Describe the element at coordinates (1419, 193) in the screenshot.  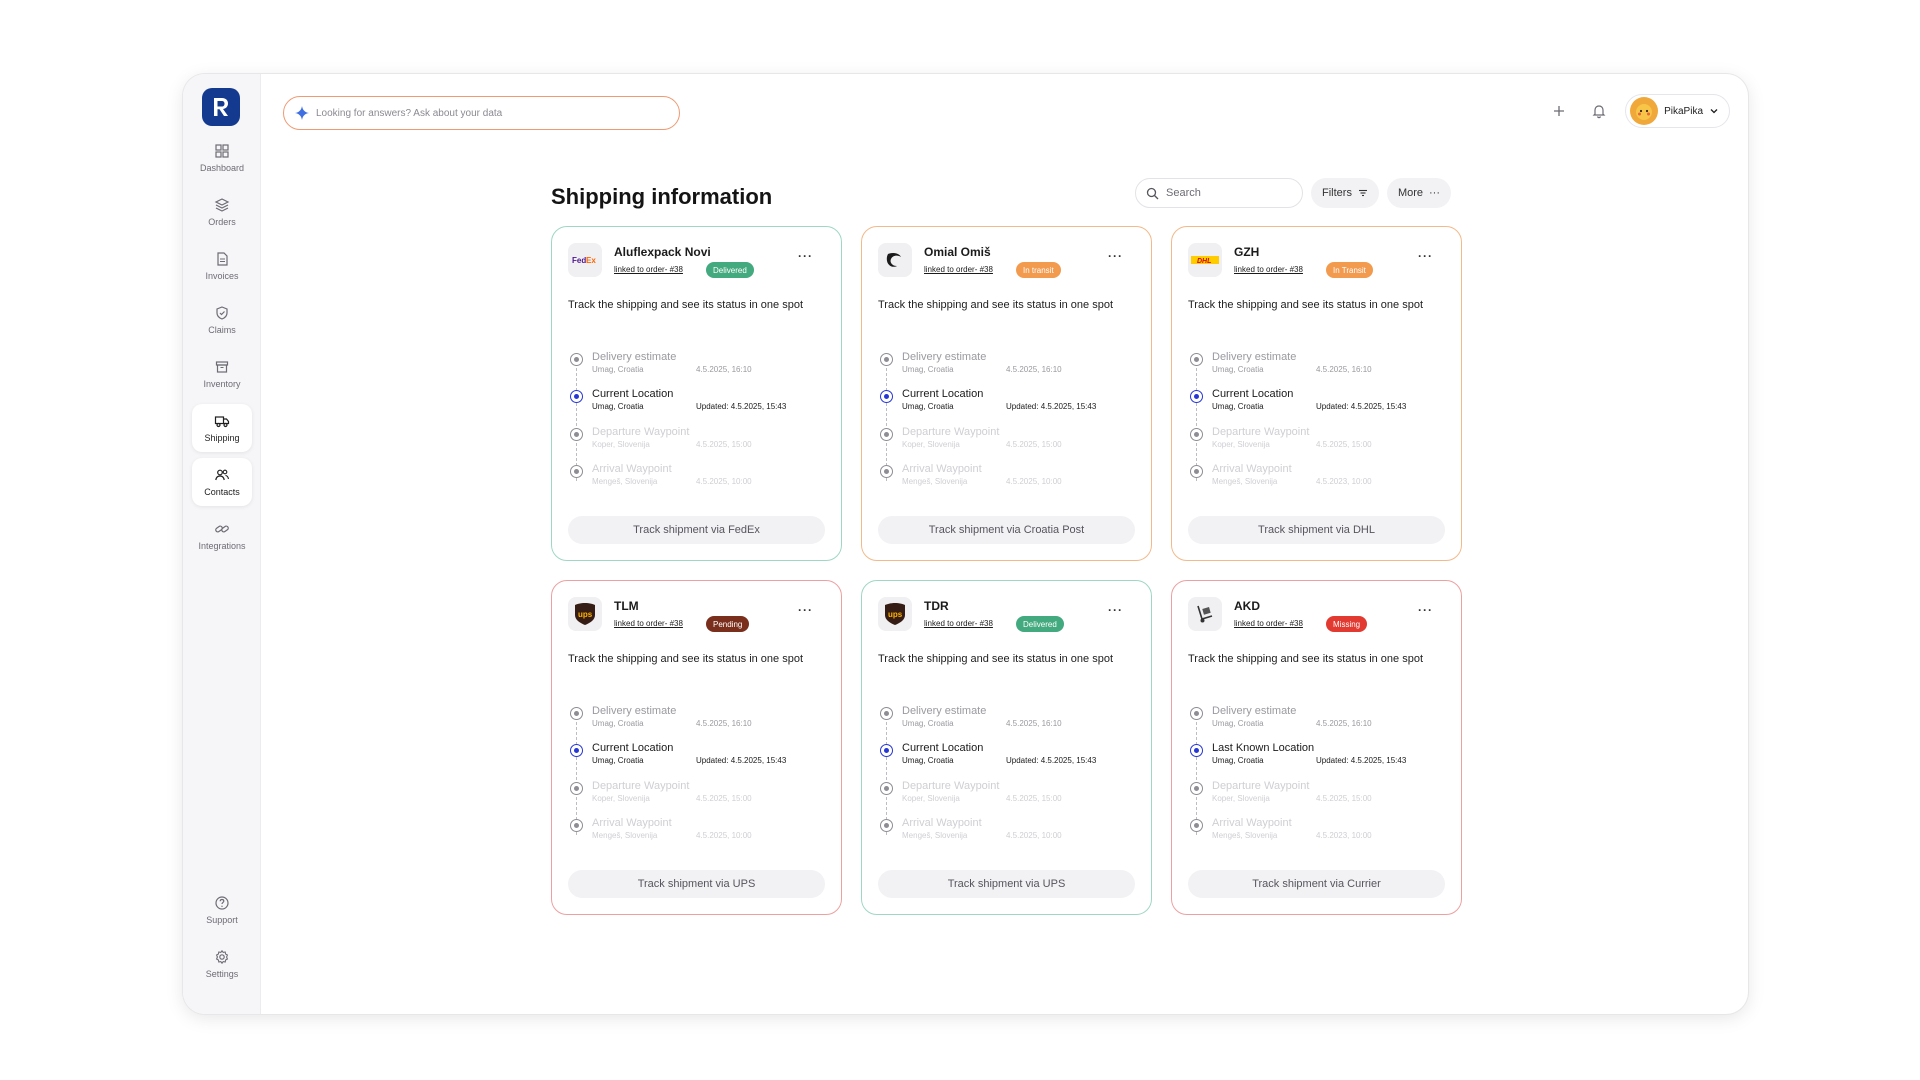
I see `more-button: More ···` at that location.